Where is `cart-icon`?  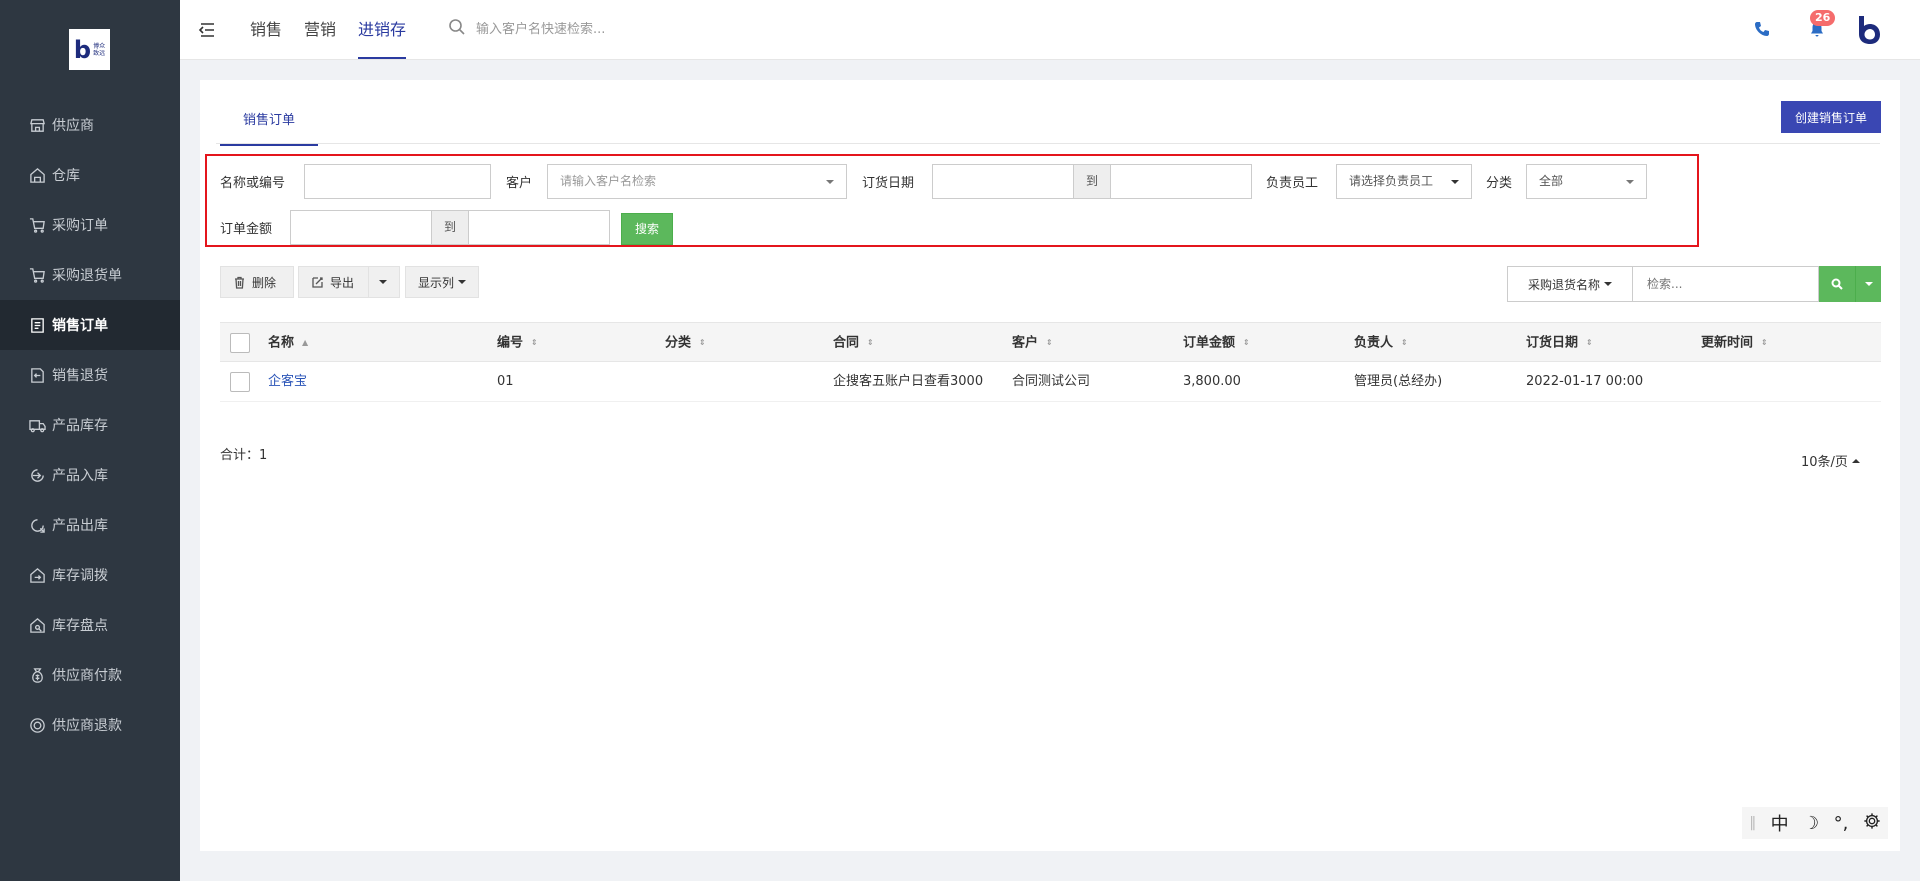
cart-icon is located at coordinates (37, 225).